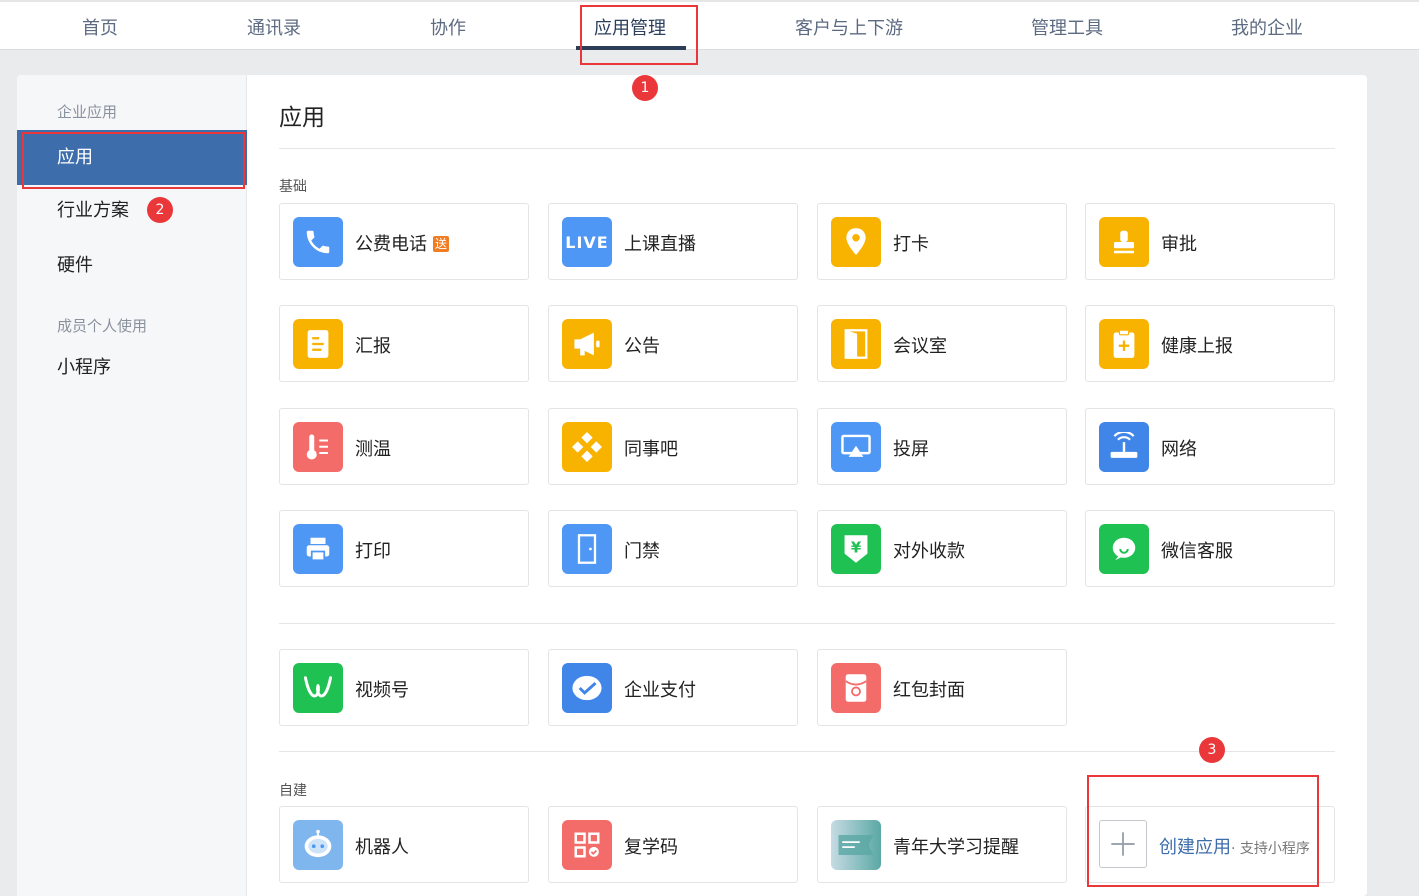  I want to click on gift-badge: 送, so click(441, 244).